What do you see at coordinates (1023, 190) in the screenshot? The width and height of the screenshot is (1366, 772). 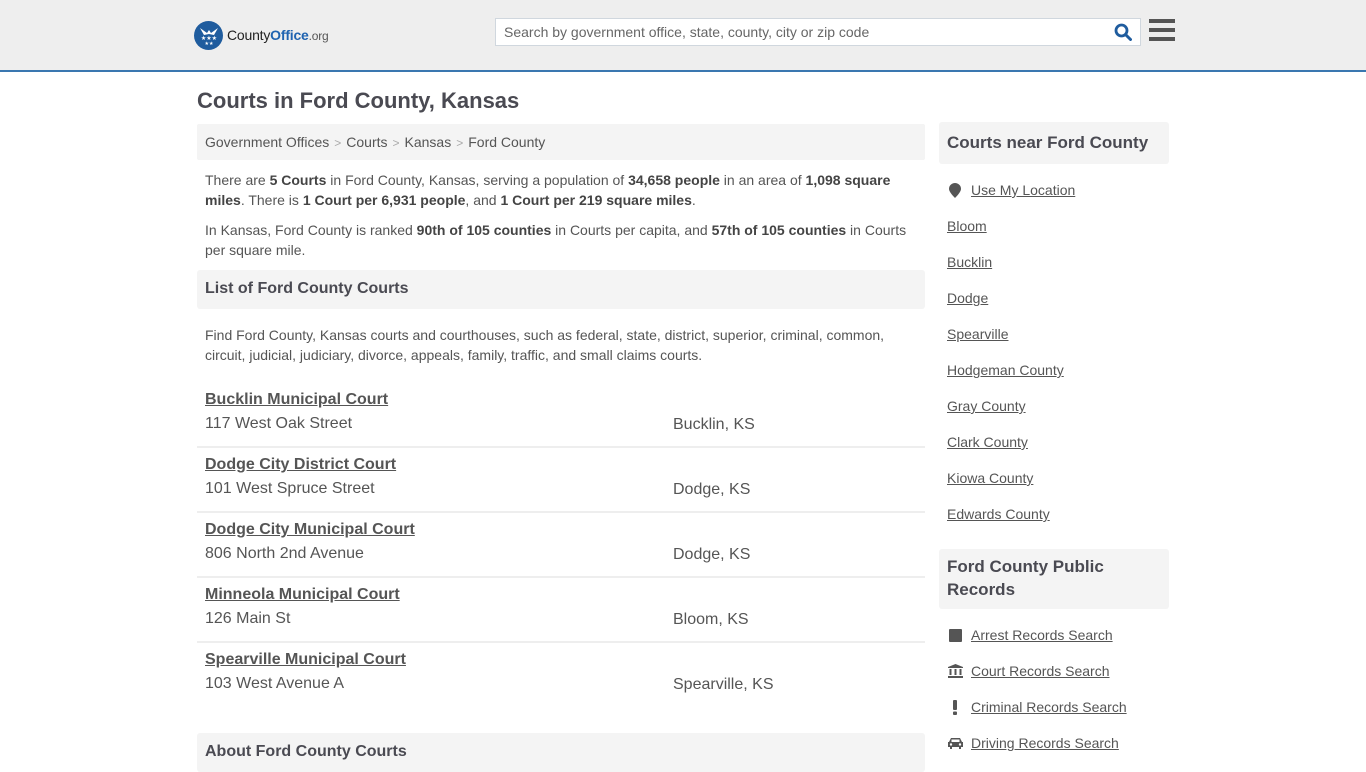 I see `use-my-location-link: Use My Location` at bounding box center [1023, 190].